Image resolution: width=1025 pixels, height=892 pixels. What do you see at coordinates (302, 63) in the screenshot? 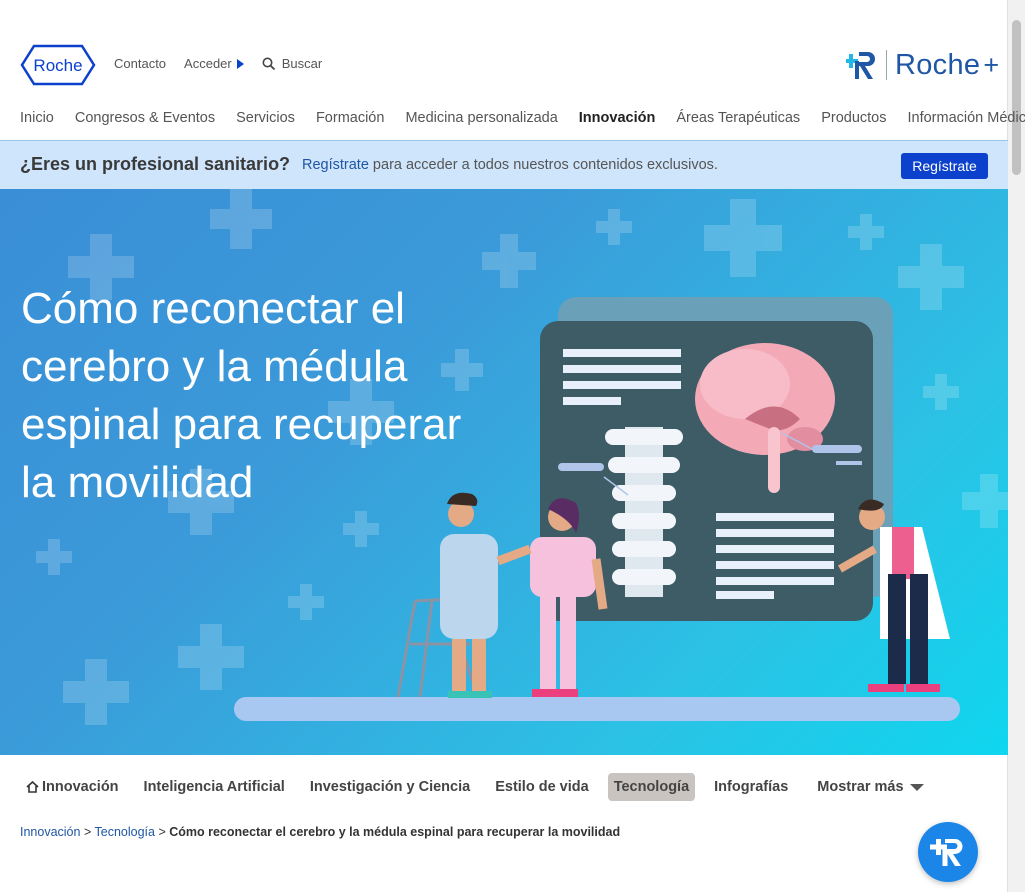
I see `search-label: Buscar` at bounding box center [302, 63].